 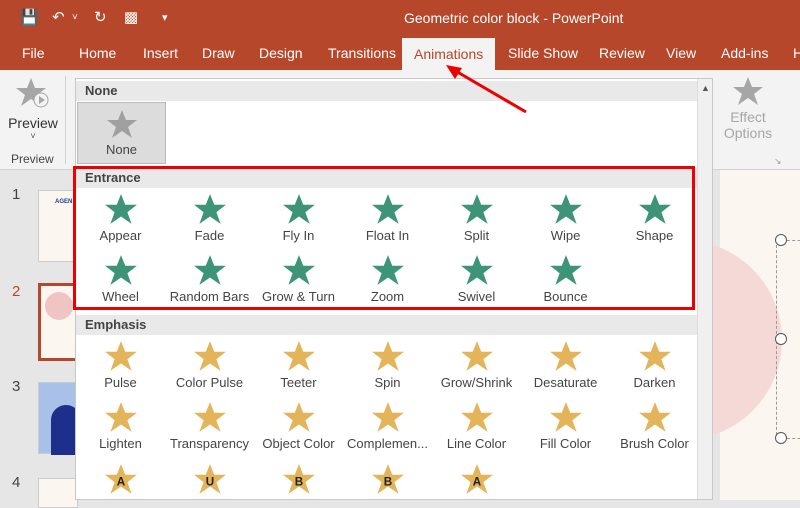 What do you see at coordinates (209, 296) in the screenshot?
I see `animation-label: Random Bars` at bounding box center [209, 296].